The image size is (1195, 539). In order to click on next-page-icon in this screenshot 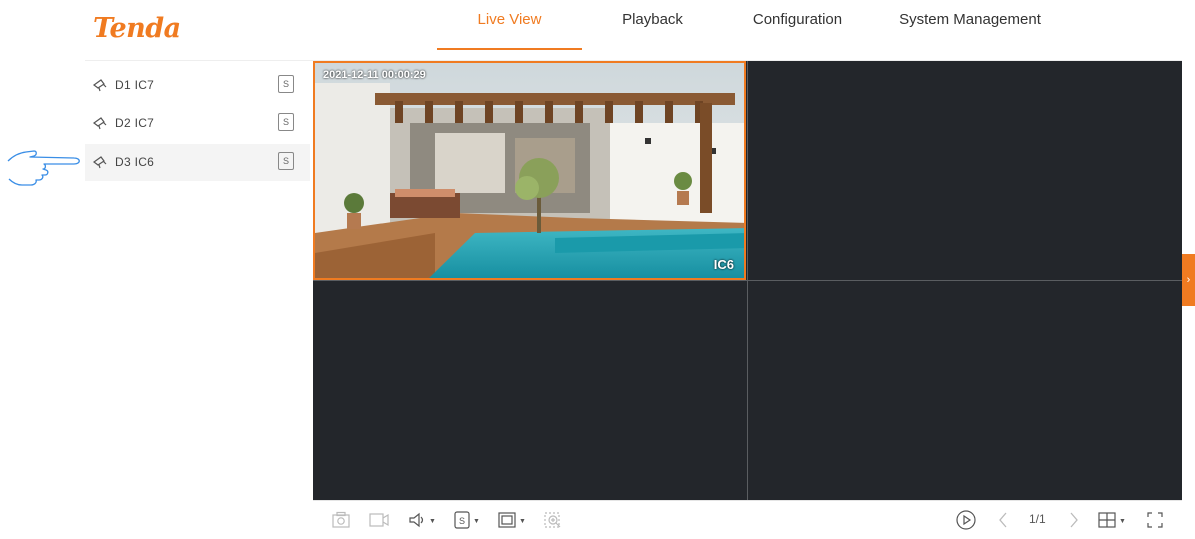, I will do `click(1074, 520)`.